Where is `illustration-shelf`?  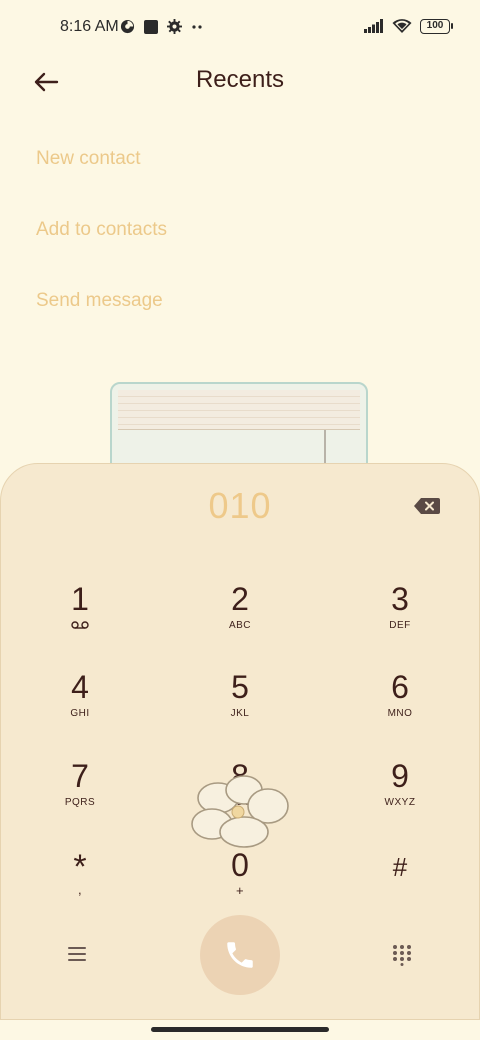 illustration-shelf is located at coordinates (239, 410).